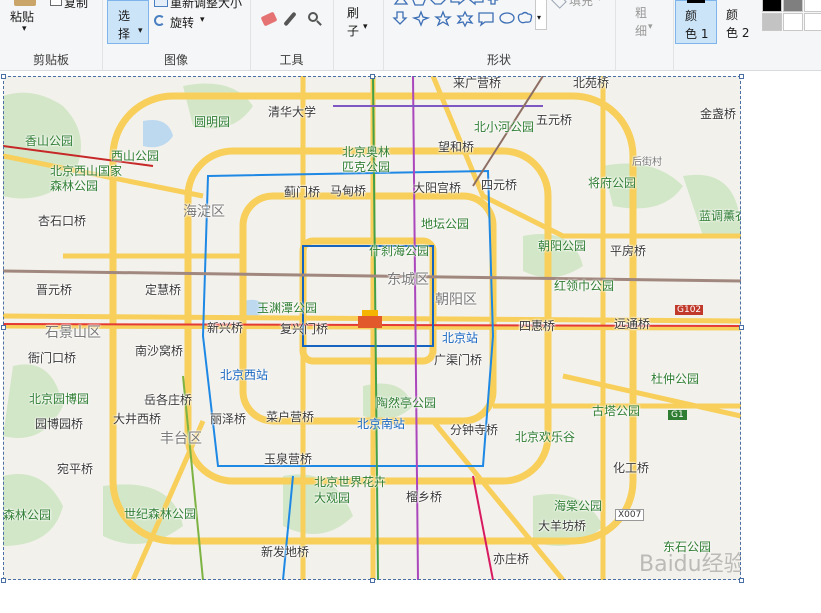  I want to click on park-label: 北京园博园, so click(59, 399).